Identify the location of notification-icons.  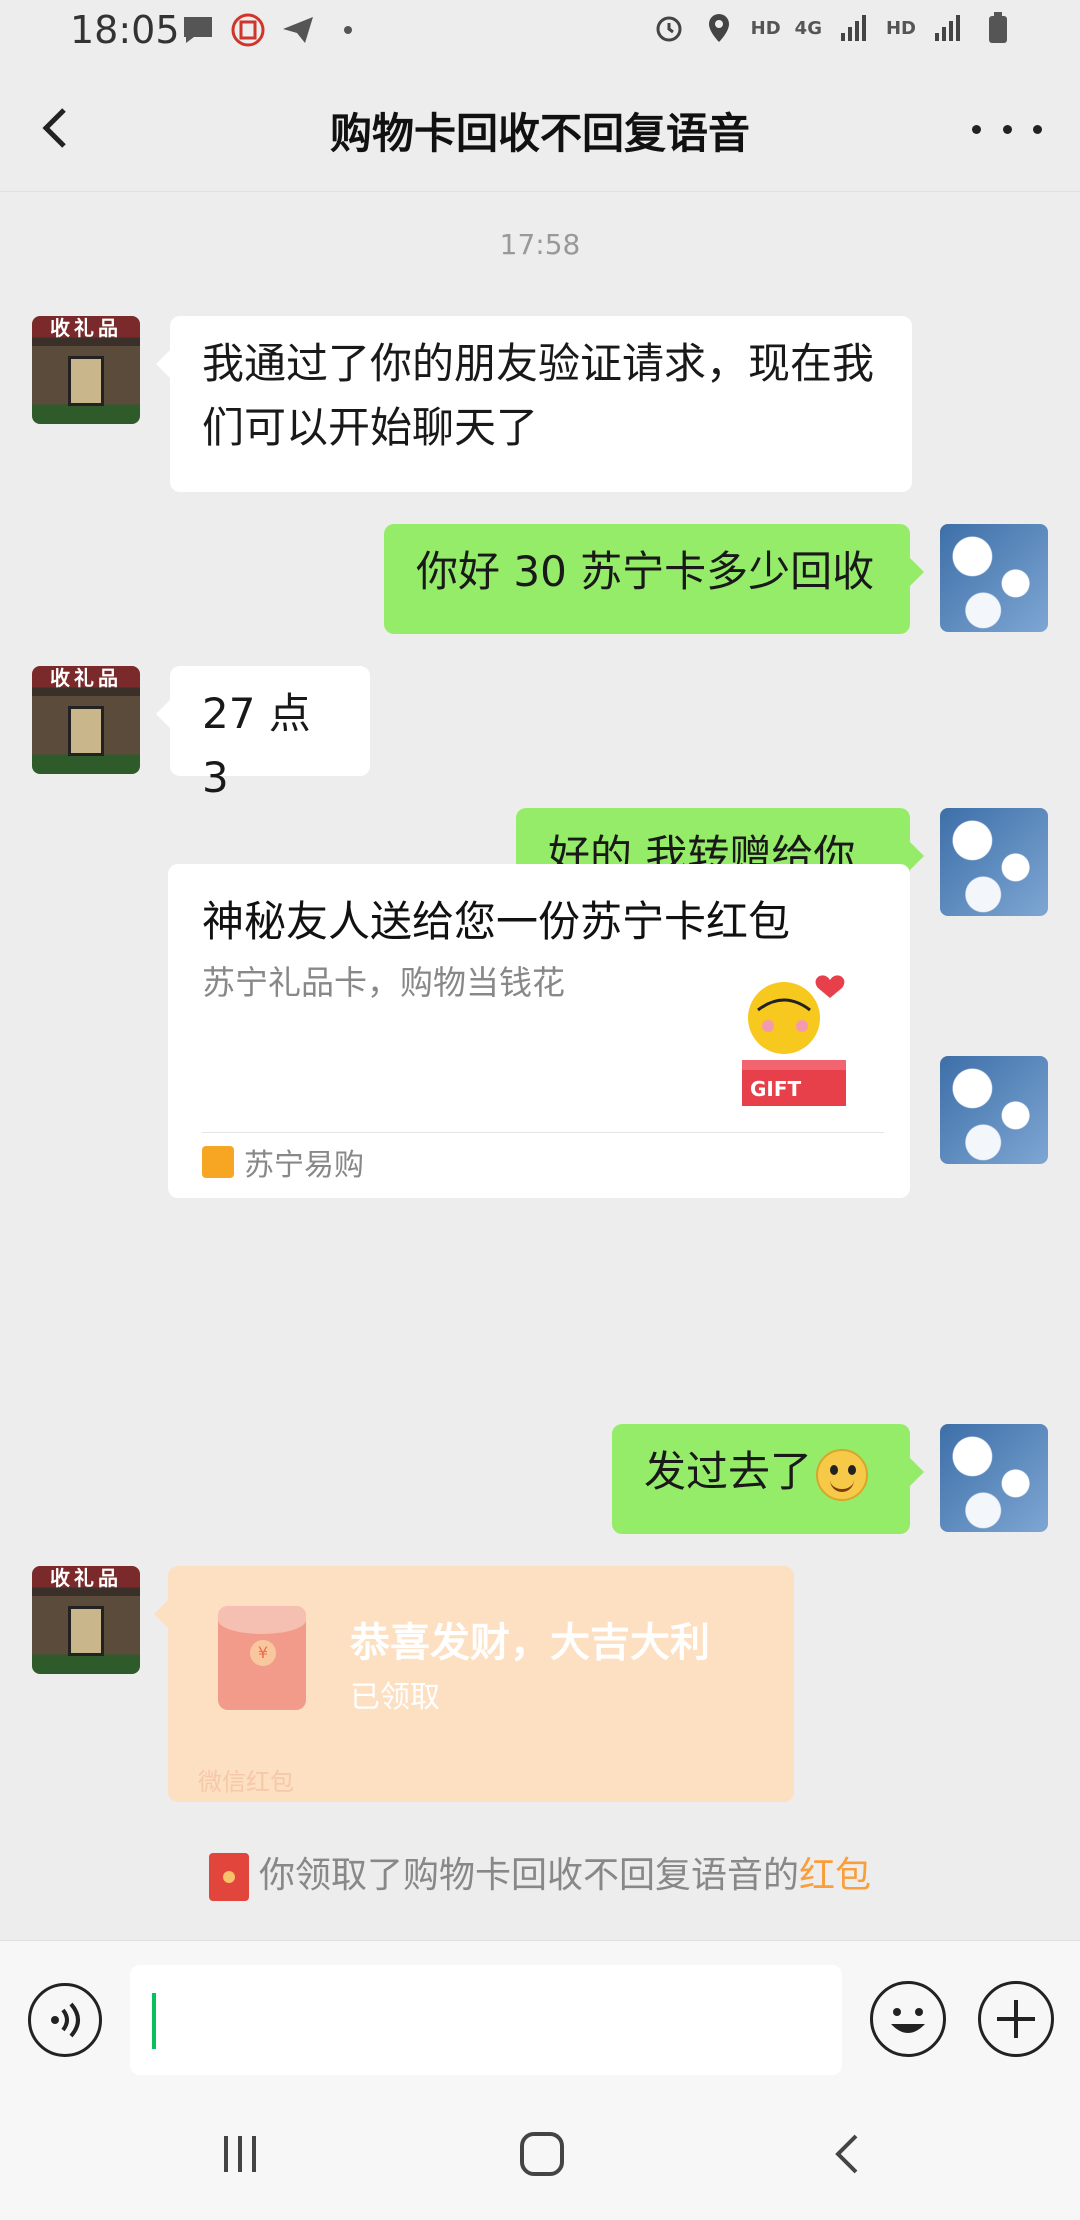
(273, 30).